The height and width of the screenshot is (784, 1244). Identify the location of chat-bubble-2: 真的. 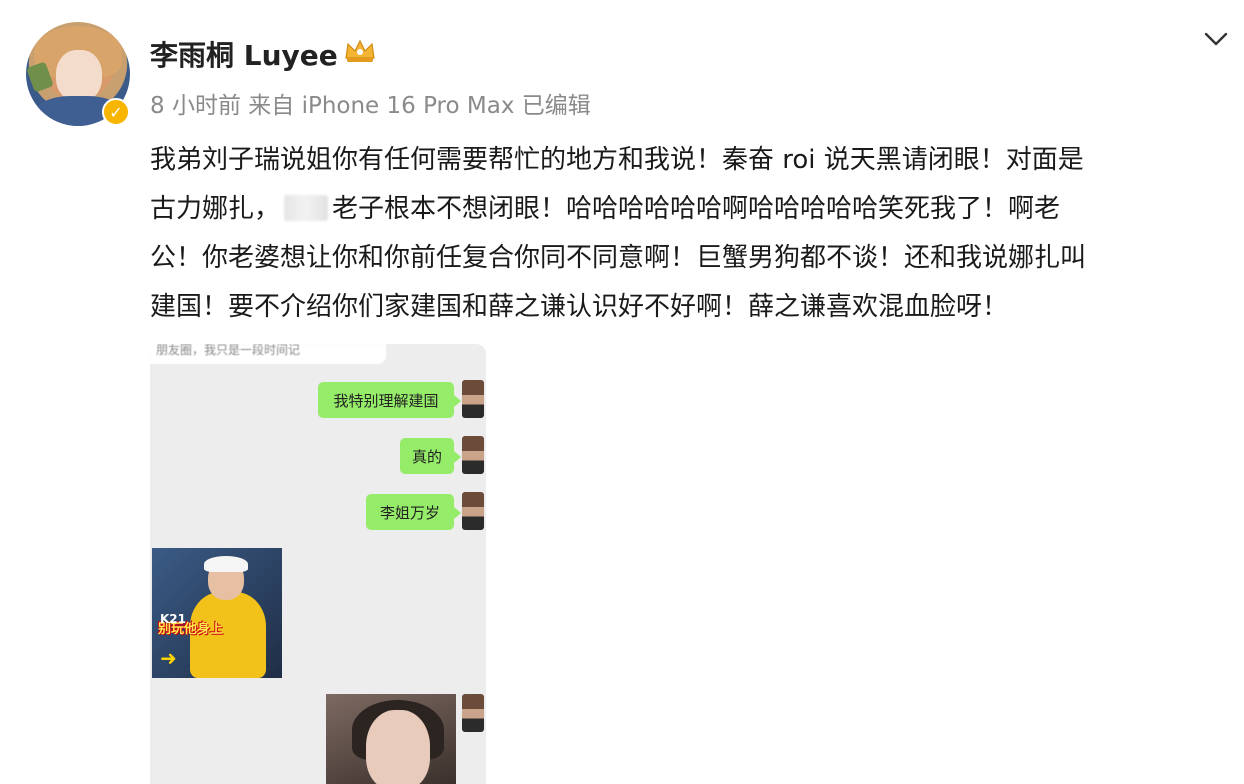
(430, 456).